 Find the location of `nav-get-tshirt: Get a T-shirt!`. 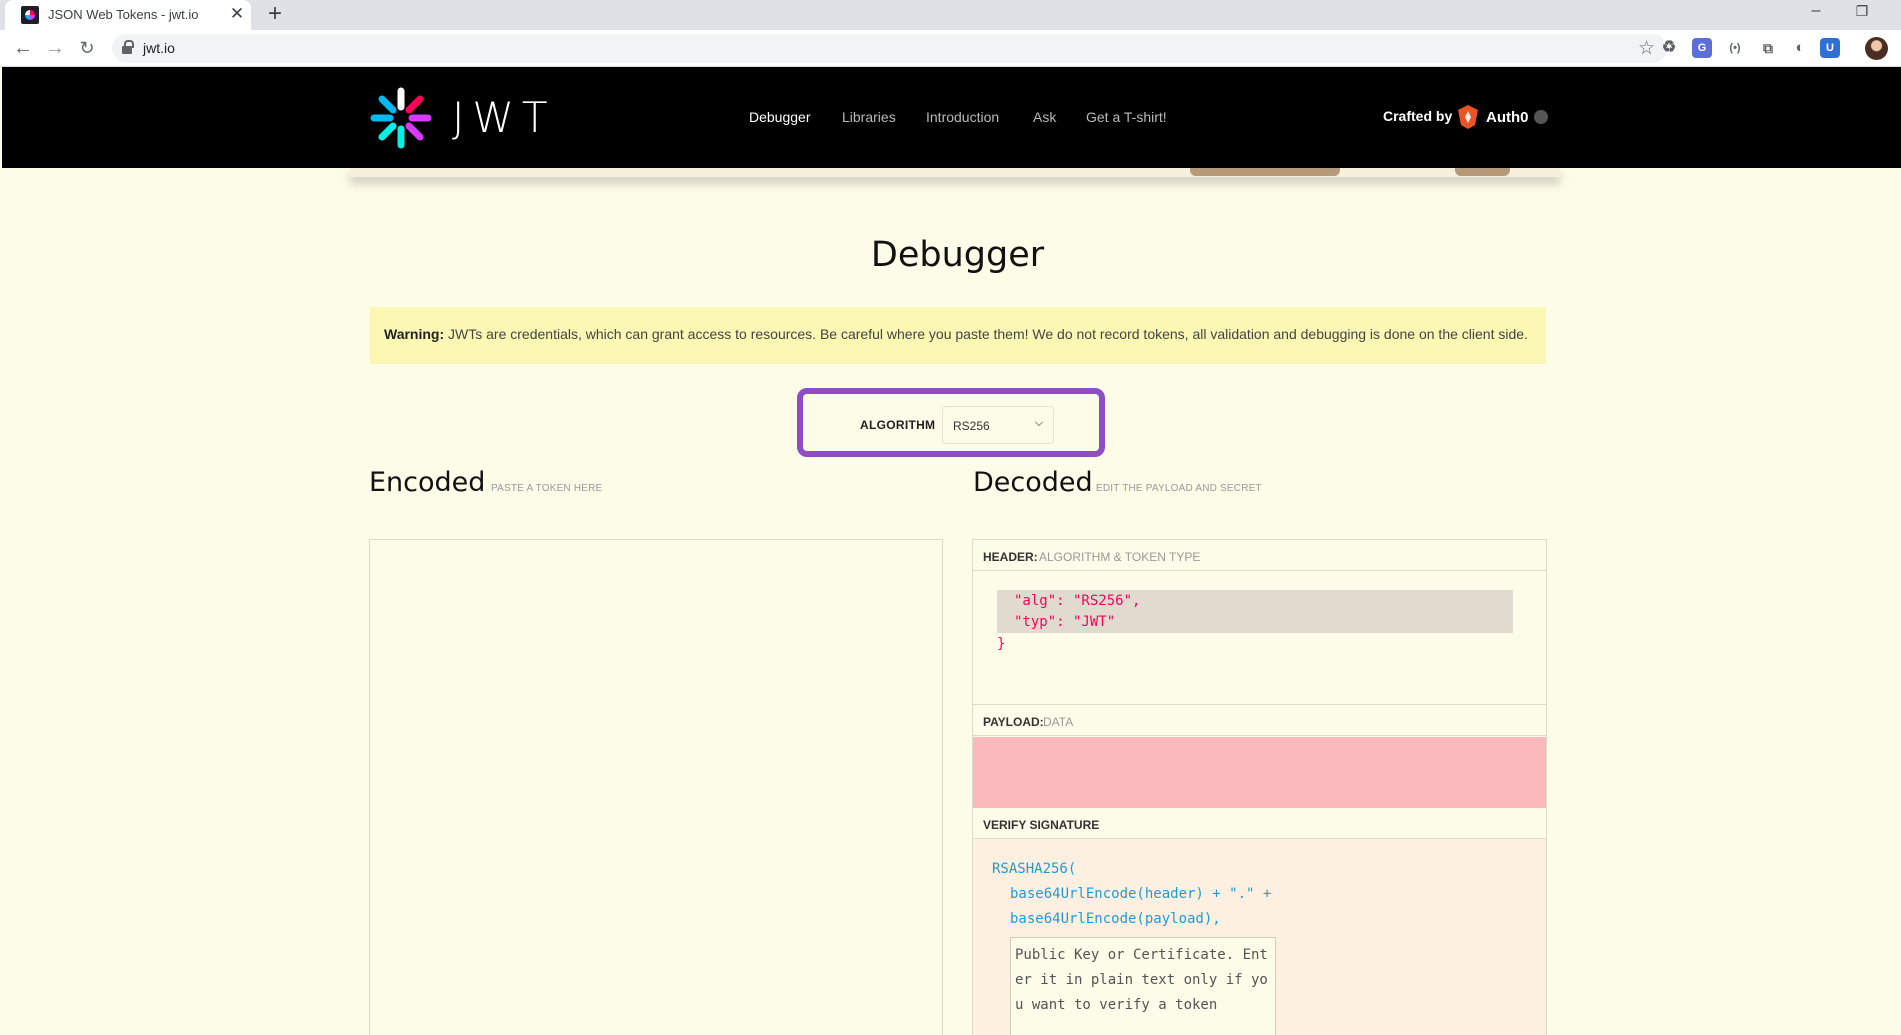

nav-get-tshirt: Get a T-shirt! is located at coordinates (1126, 117).